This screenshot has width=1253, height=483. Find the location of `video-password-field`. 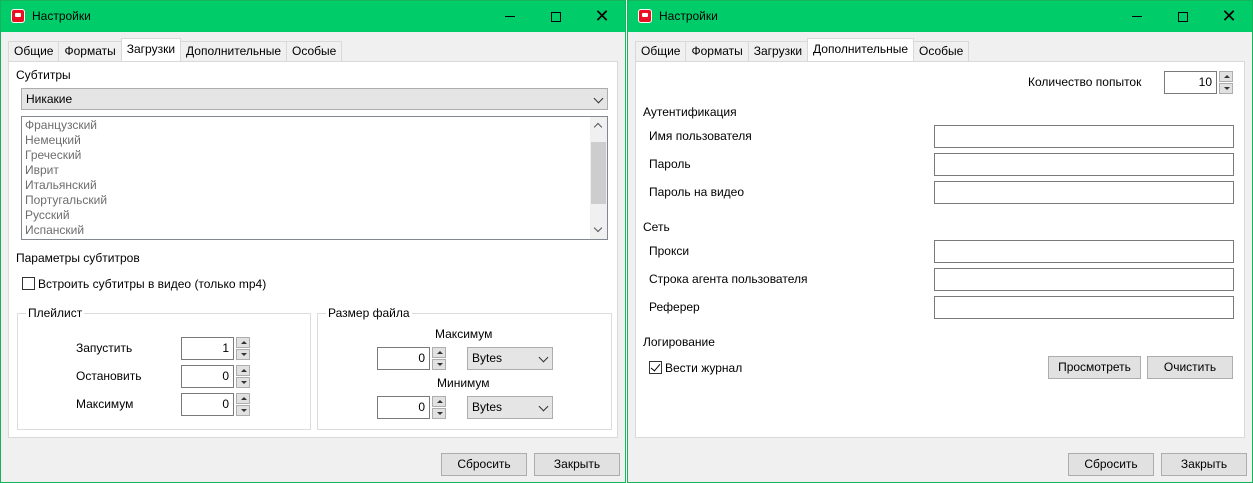

video-password-field is located at coordinates (1084, 192).